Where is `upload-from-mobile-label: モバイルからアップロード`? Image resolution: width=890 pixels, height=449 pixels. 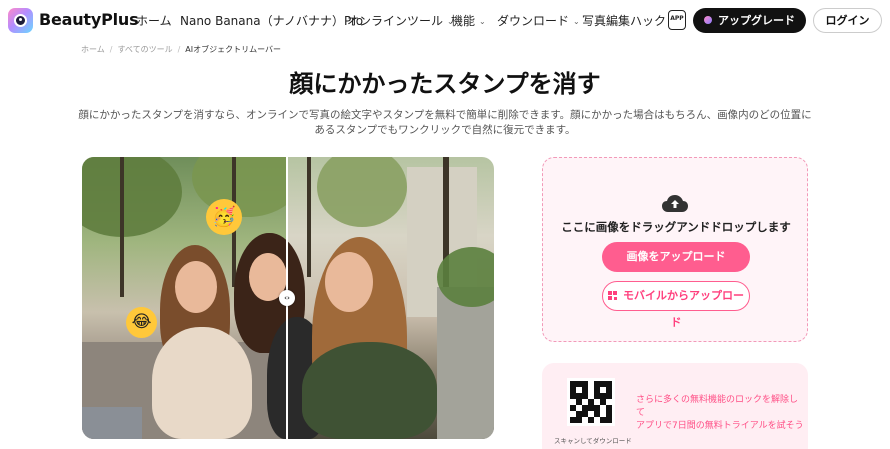
upload-from-mobile-label: モバイルからアップロード is located at coordinates (683, 309).